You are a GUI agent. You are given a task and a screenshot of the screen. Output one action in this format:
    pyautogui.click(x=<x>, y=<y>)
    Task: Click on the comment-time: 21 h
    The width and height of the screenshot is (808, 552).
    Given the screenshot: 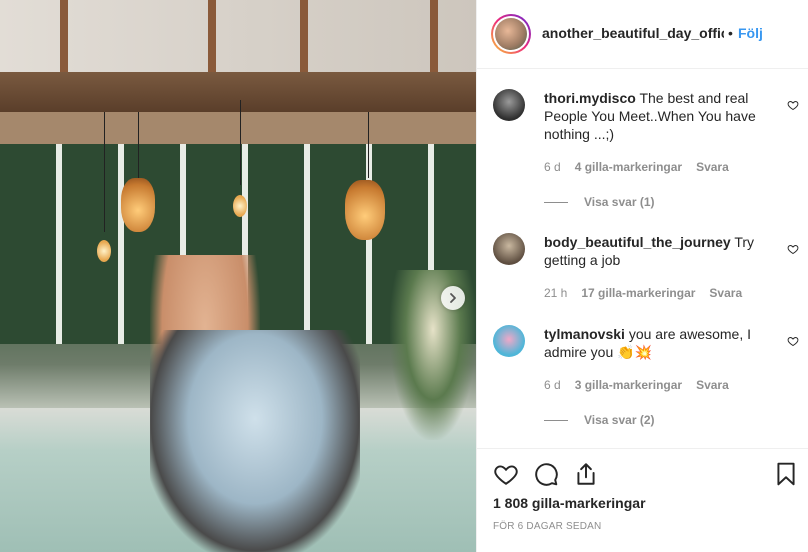 What is the action you would take?
    pyautogui.click(x=555, y=293)
    